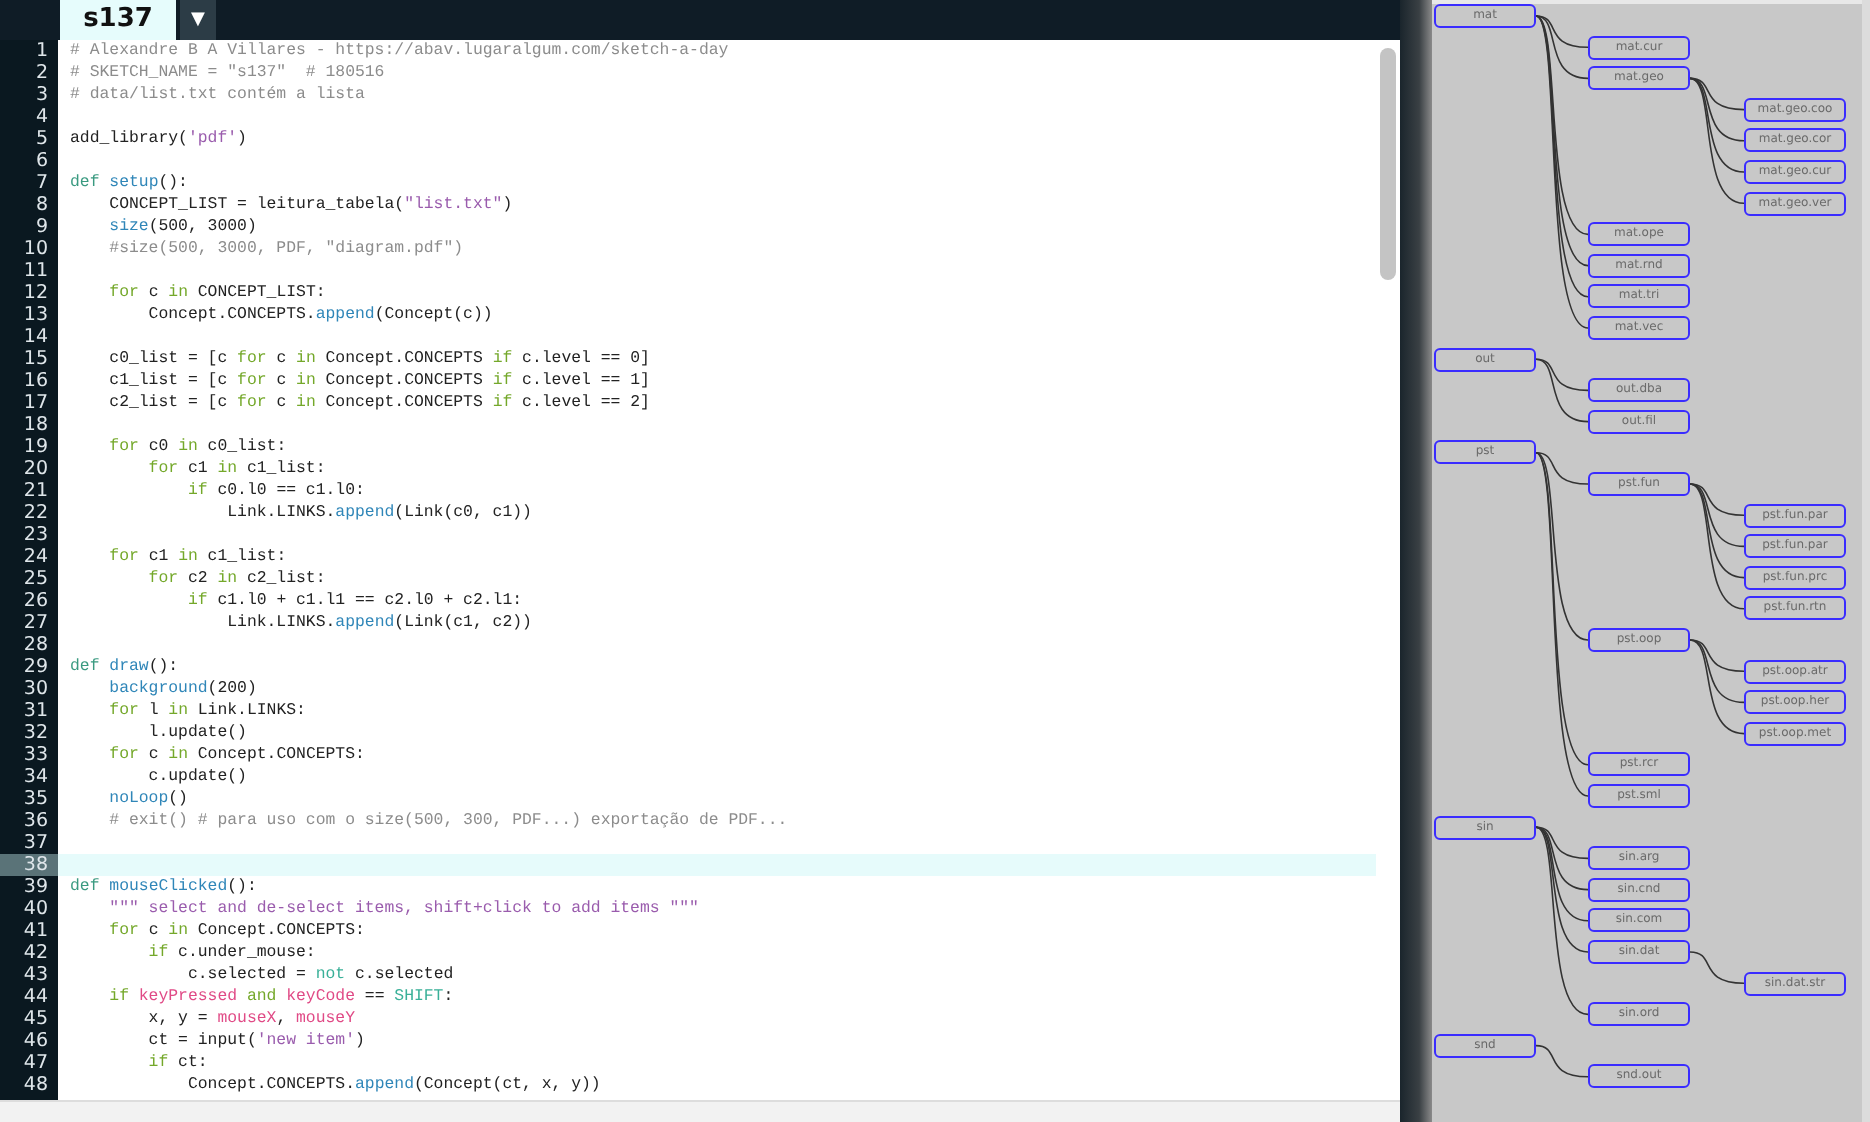 The height and width of the screenshot is (1122, 1870). What do you see at coordinates (35, 447) in the screenshot?
I see `line-number: 19` at bounding box center [35, 447].